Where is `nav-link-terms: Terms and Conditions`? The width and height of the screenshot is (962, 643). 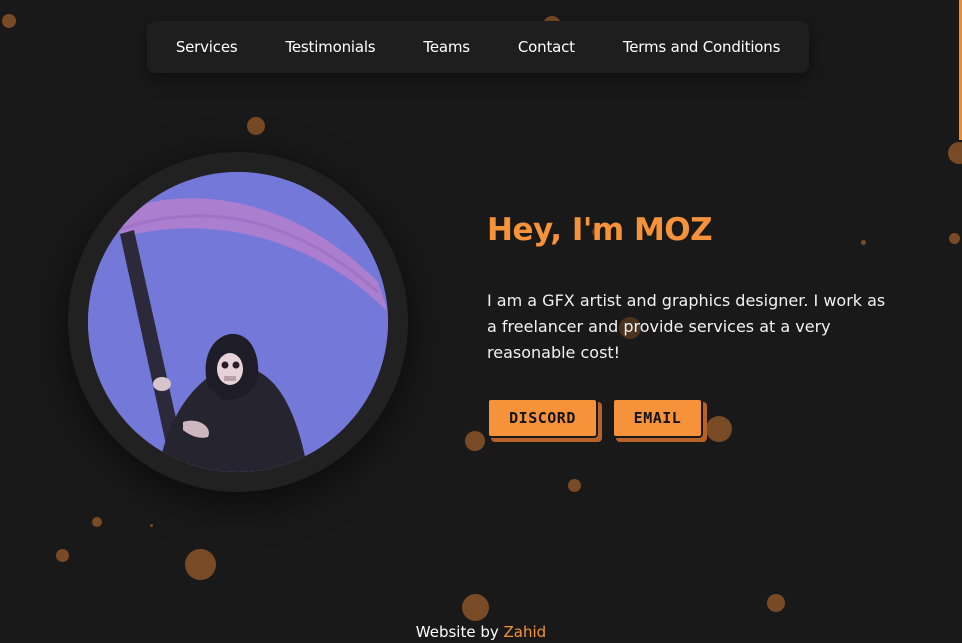
nav-link-terms: Terms and Conditions is located at coordinates (702, 47).